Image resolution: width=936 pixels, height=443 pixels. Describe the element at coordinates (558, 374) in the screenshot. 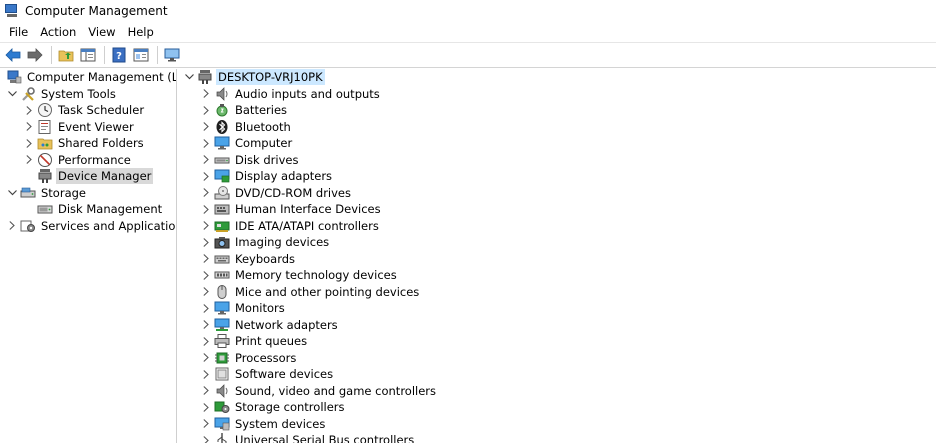

I see `device-category-software-devices: Software devices` at that location.